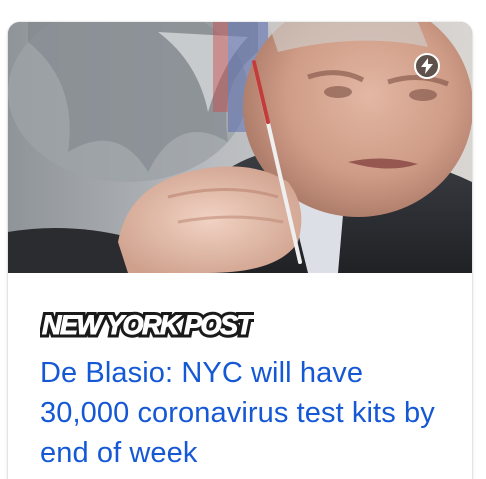  I want to click on publisher-logo-icon: NEW YORK POST NEW YORK POST, so click(147, 323).